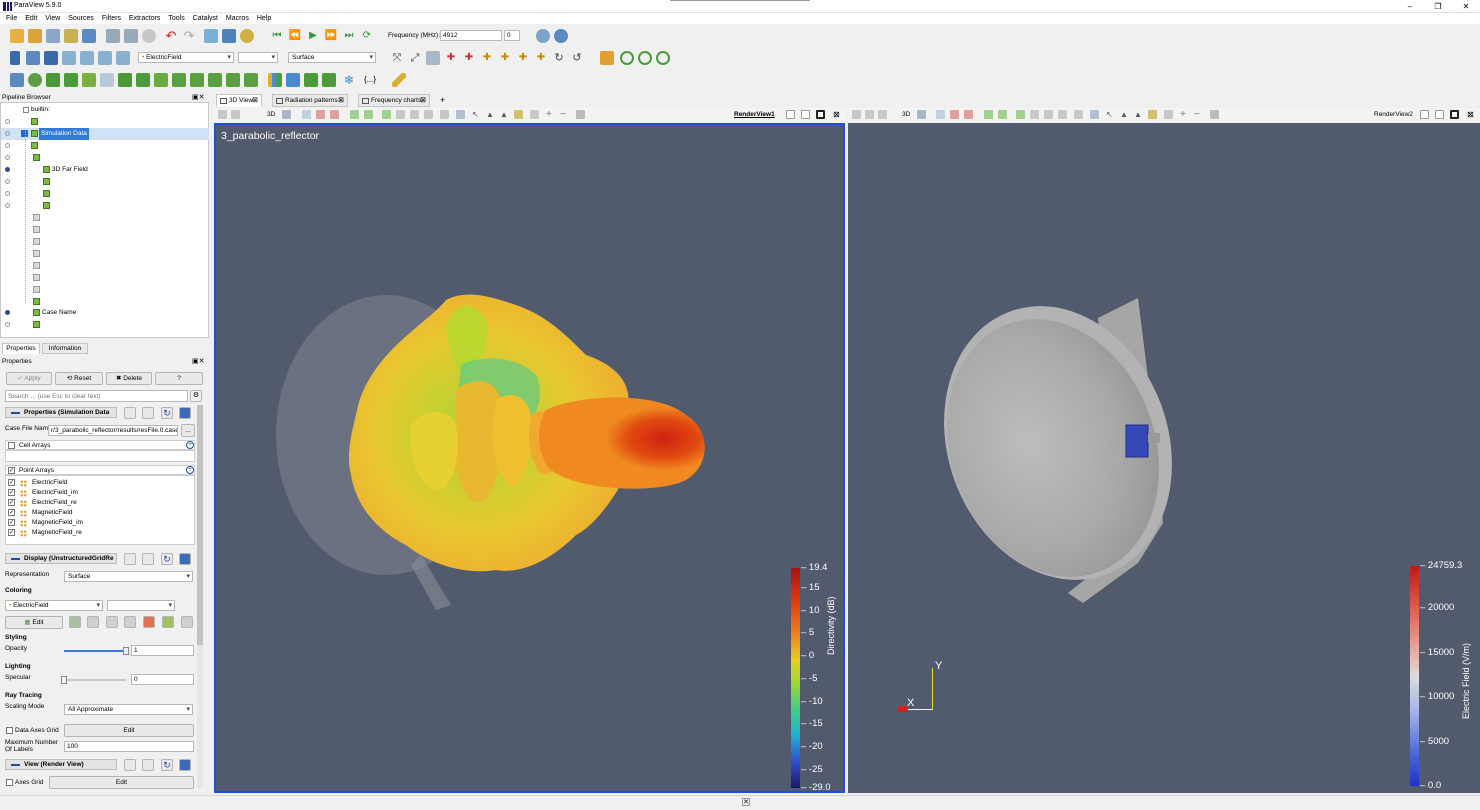 The width and height of the screenshot is (1480, 810). What do you see at coordinates (271, 114) in the screenshot?
I see `3d-toggle-button: 3D` at bounding box center [271, 114].